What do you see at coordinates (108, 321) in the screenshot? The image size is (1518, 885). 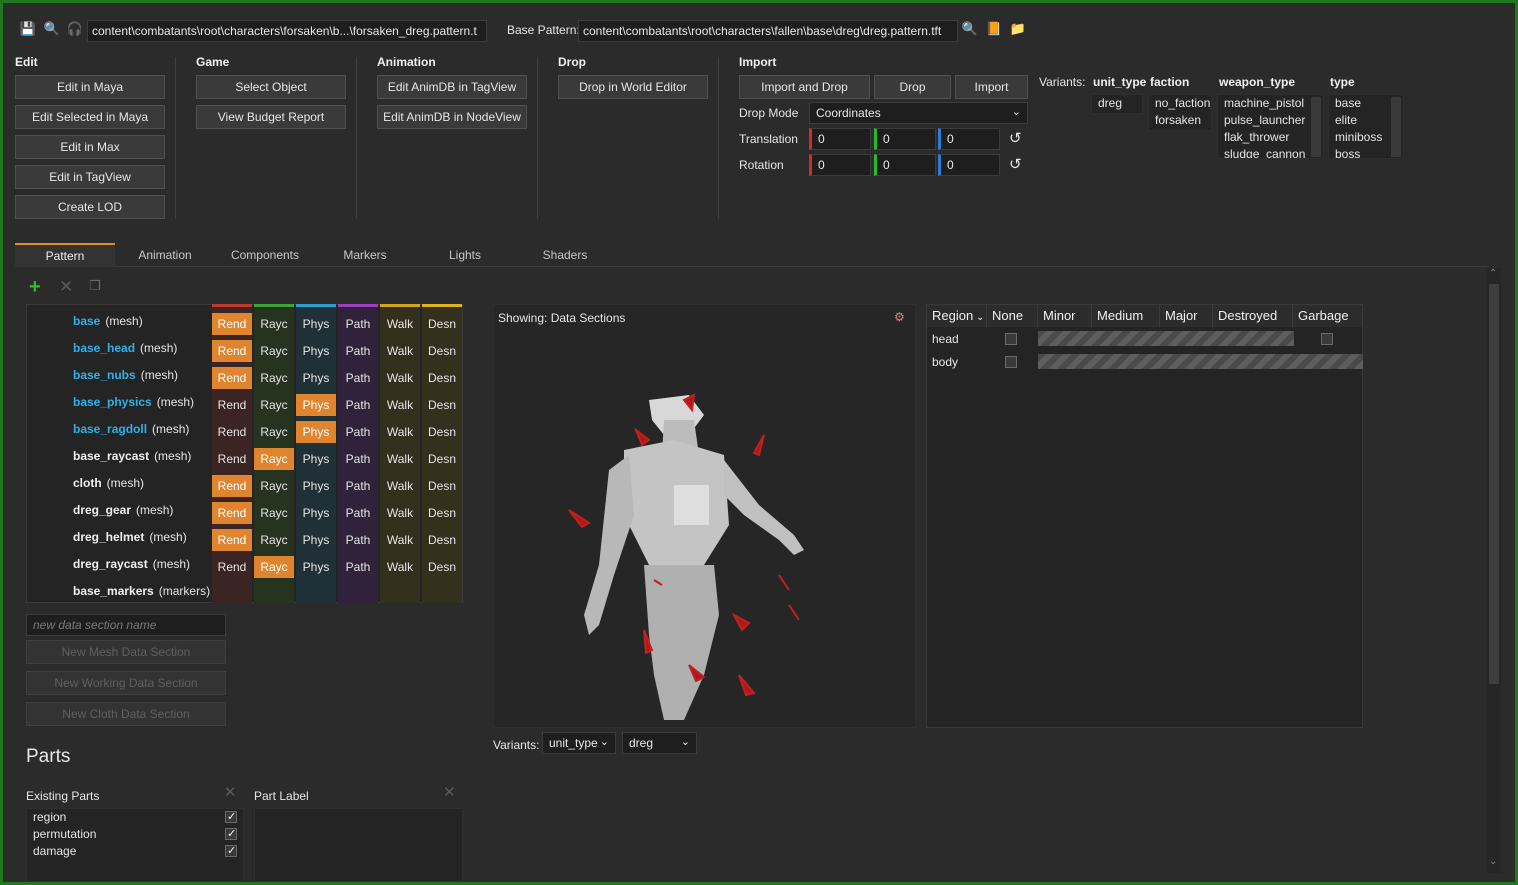 I see `data-section-row: base (mesh)` at bounding box center [108, 321].